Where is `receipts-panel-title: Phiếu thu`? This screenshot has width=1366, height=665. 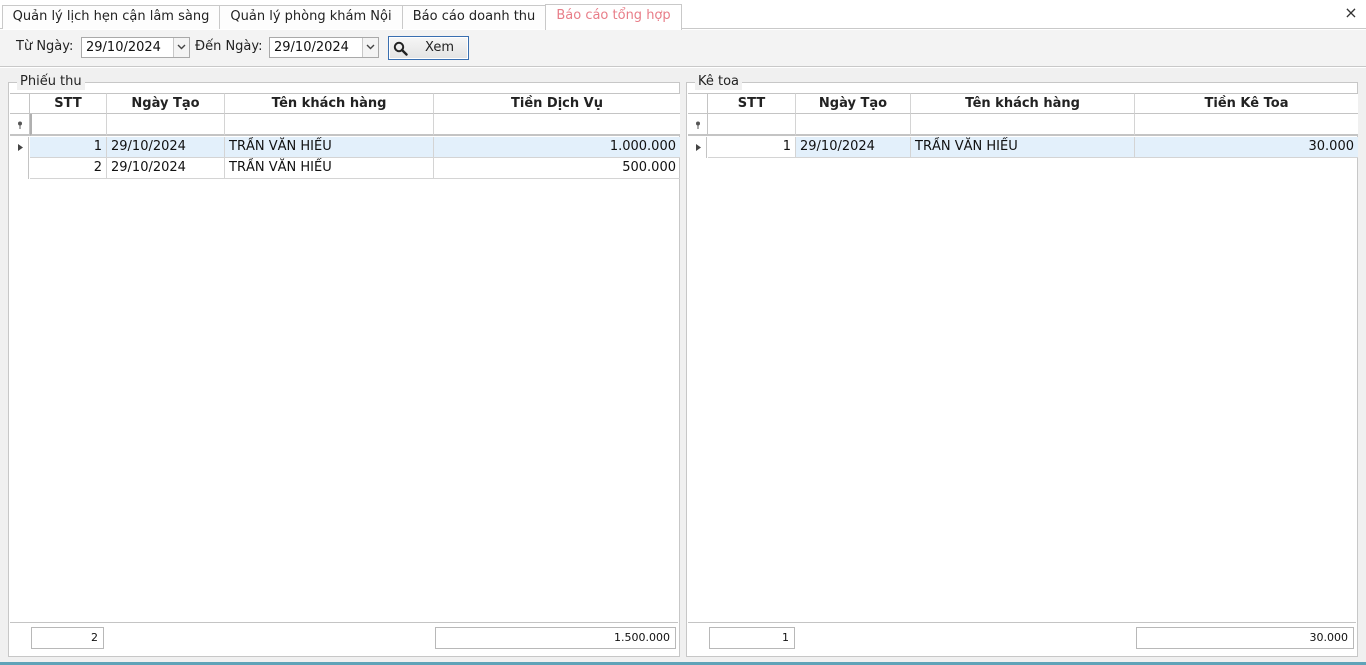 receipts-panel-title: Phiếu thu is located at coordinates (51, 82).